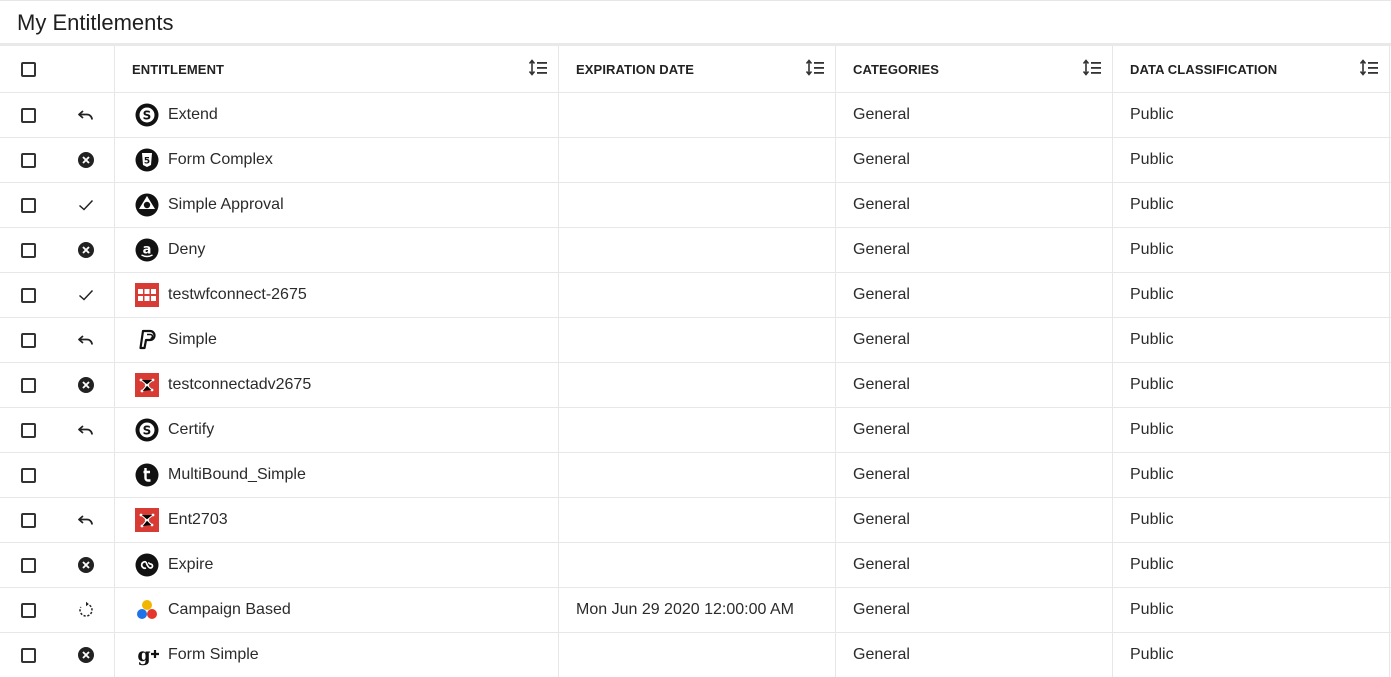 This screenshot has height=677, width=1391. I want to click on entitlement-name: Simple, so click(192, 339).